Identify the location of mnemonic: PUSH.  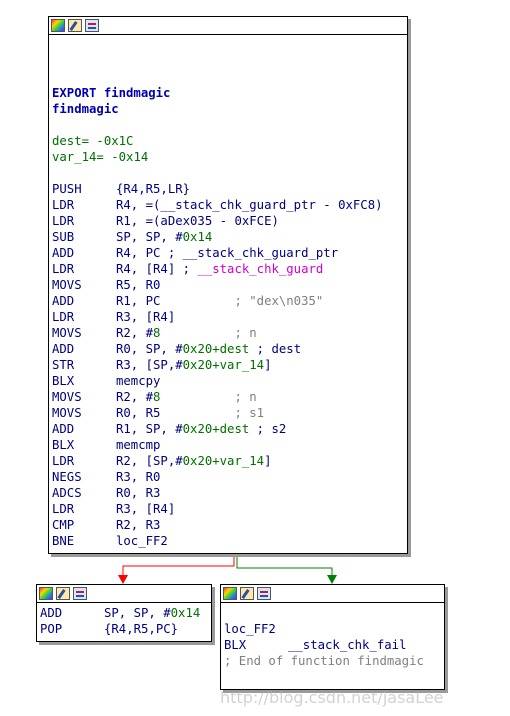
(67, 189).